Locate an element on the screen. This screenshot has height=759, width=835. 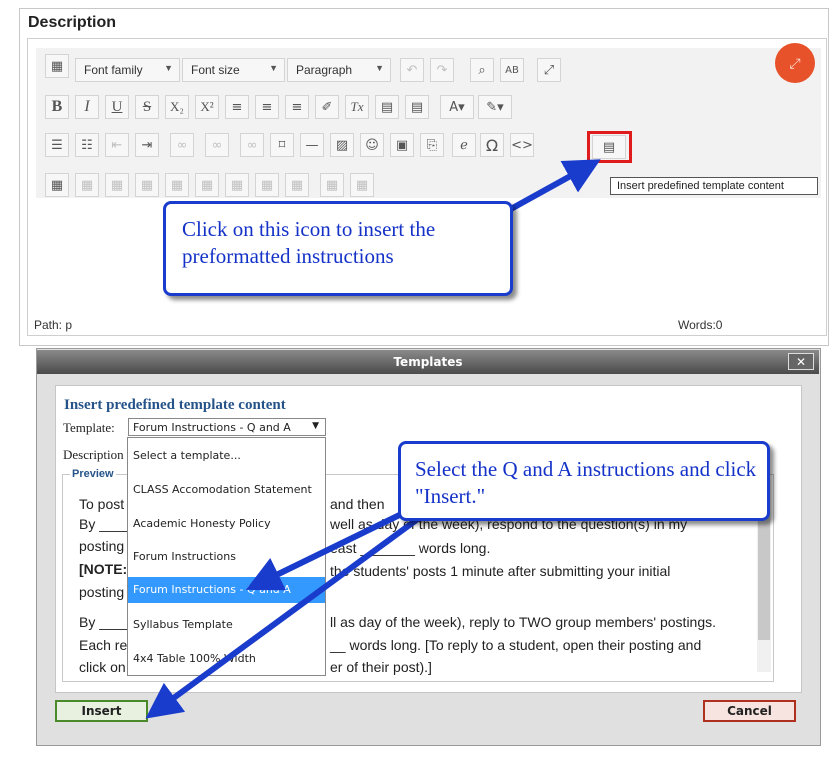
align-right-icon: ≡ is located at coordinates (297, 107).